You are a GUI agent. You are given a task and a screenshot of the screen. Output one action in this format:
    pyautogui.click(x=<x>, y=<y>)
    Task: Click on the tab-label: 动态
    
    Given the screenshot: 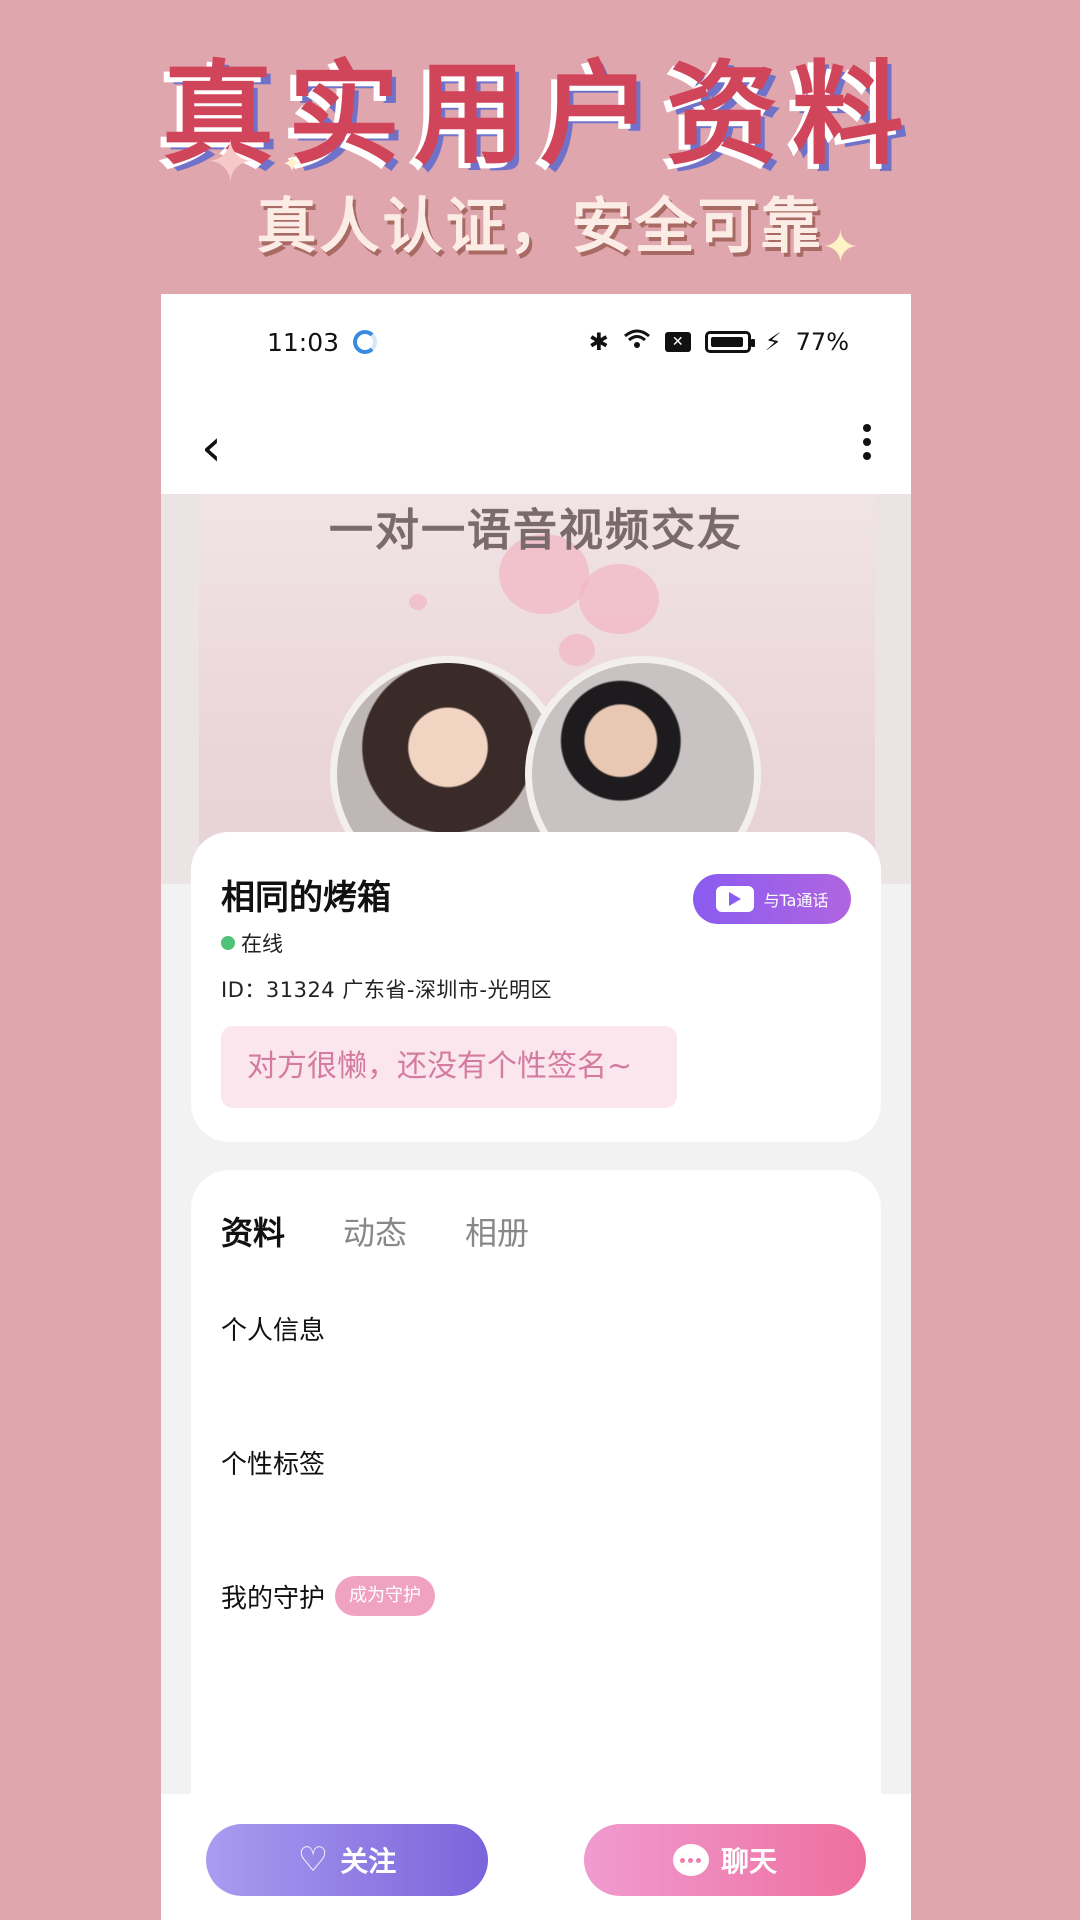 What is the action you would take?
    pyautogui.click(x=375, y=1233)
    